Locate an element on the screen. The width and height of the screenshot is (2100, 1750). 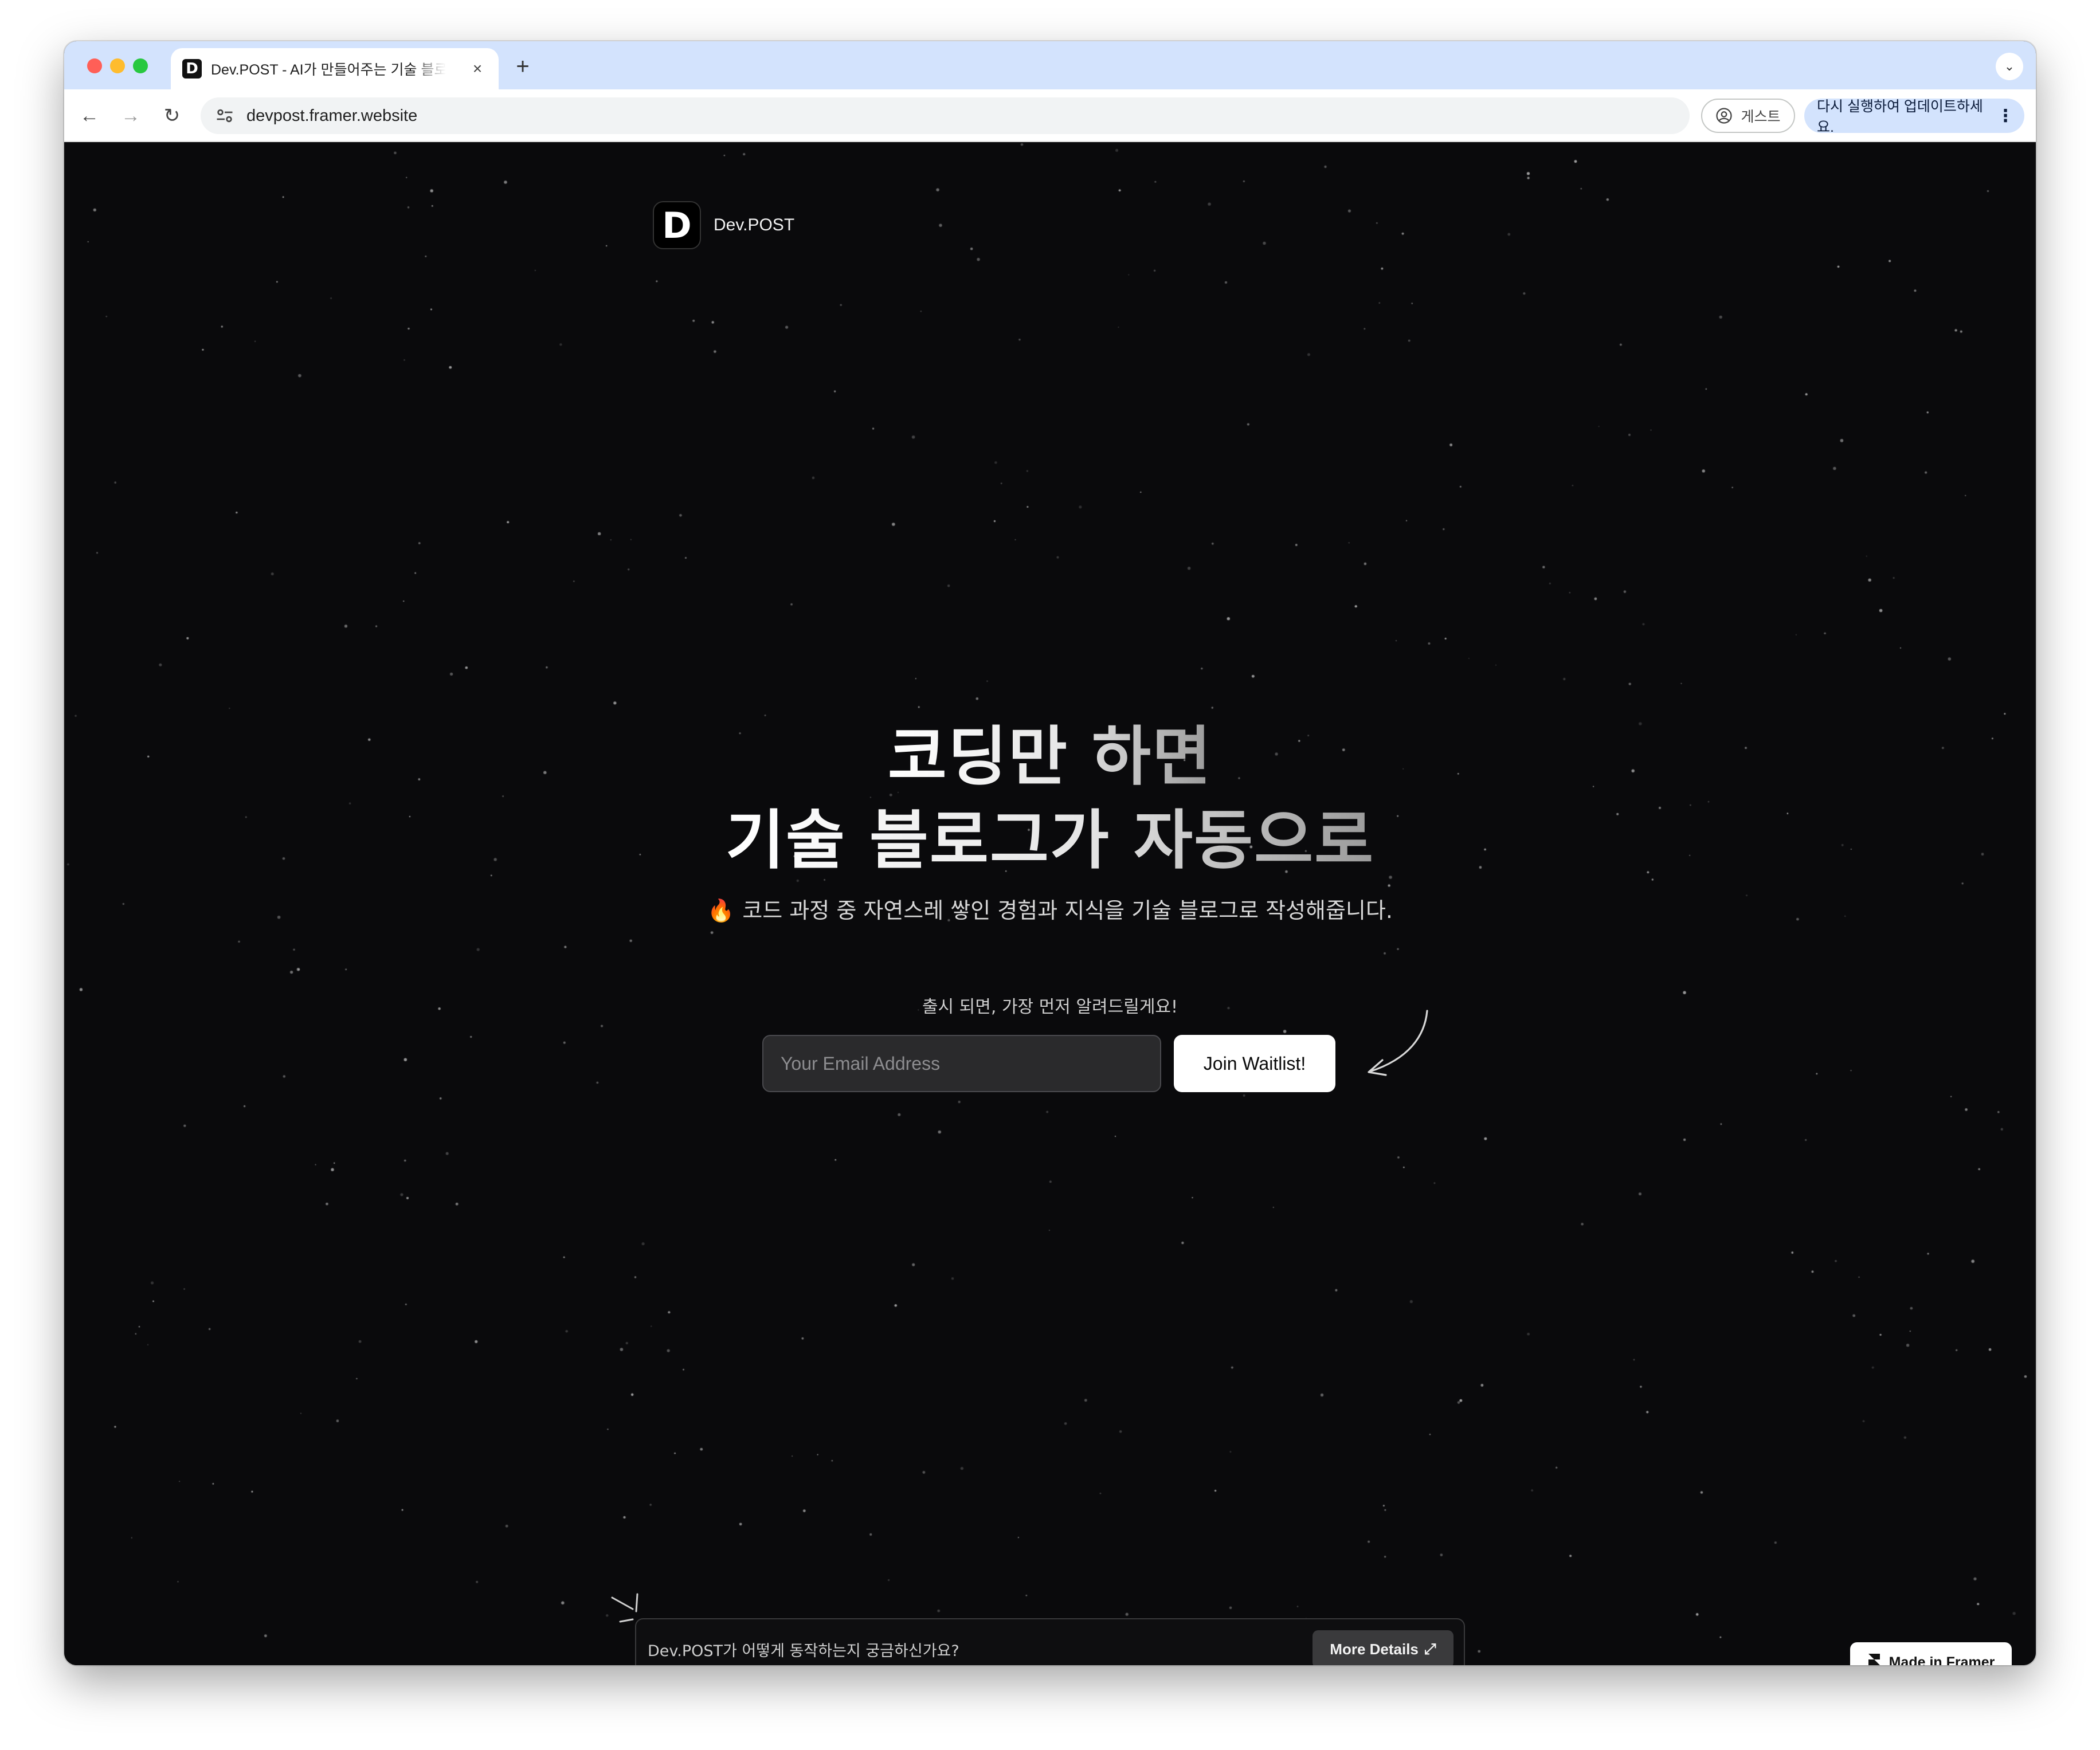
headline-line-2: 기술 블로그가 자동으로 is located at coordinates (1050, 840).